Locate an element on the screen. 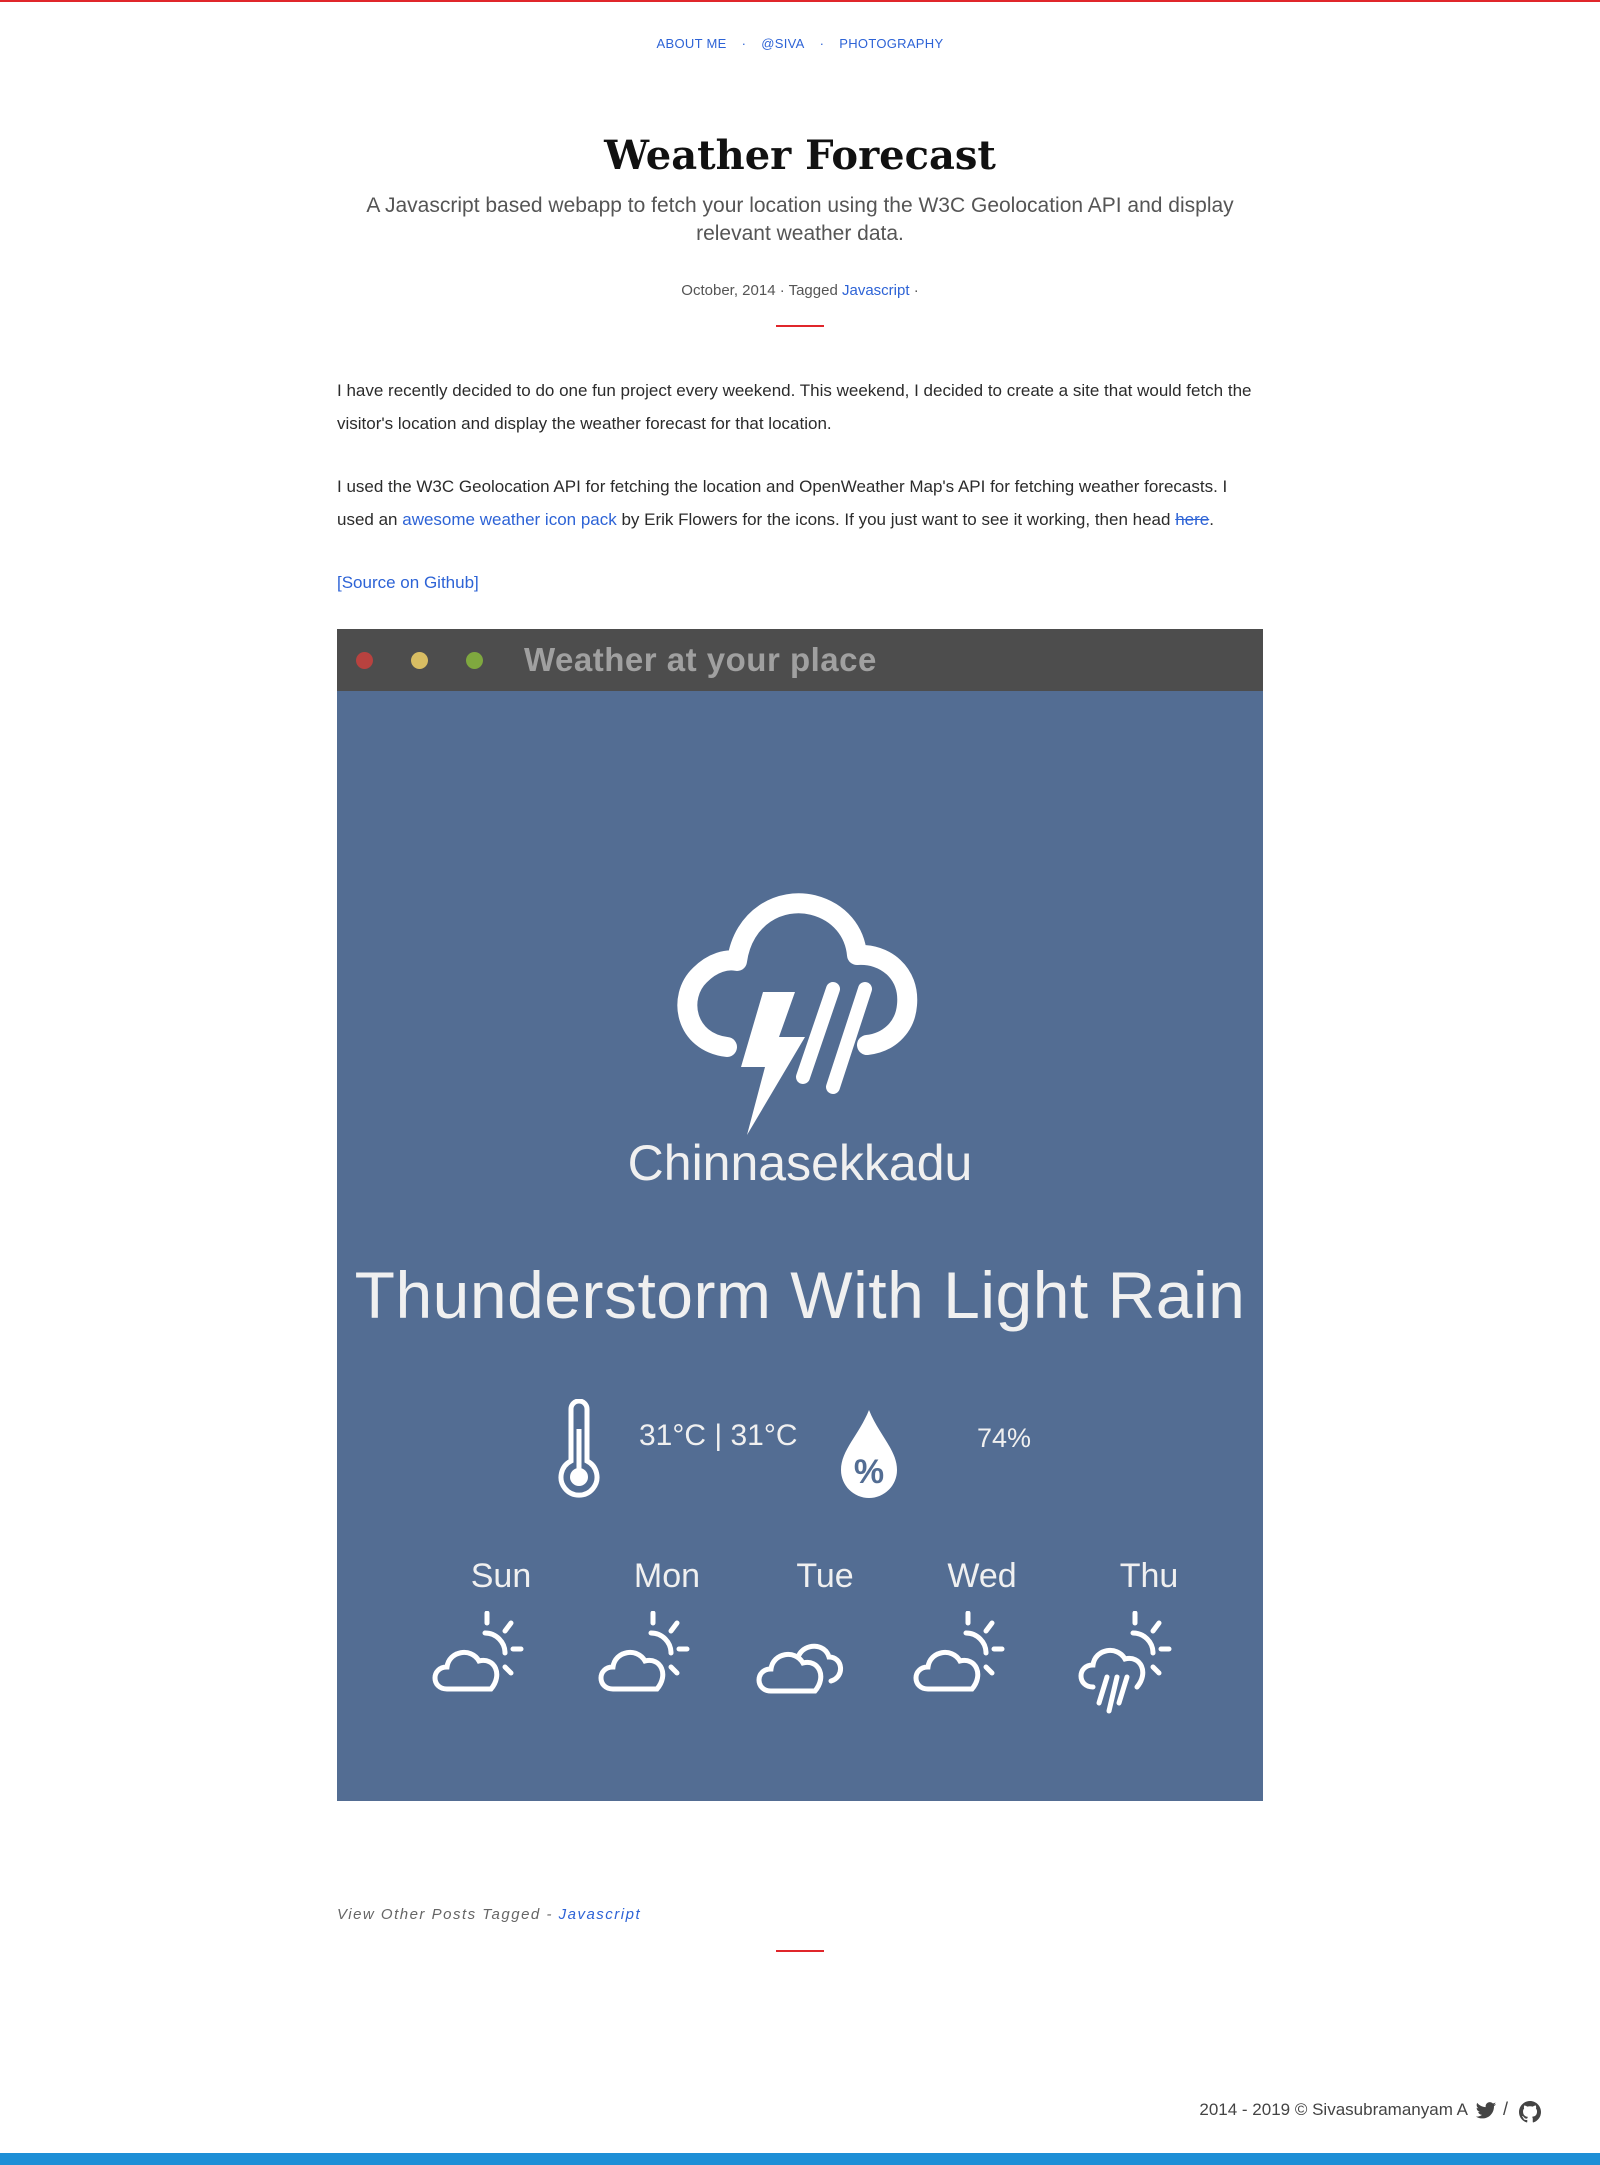  post-title: Weather Forecast is located at coordinates (800, 155).